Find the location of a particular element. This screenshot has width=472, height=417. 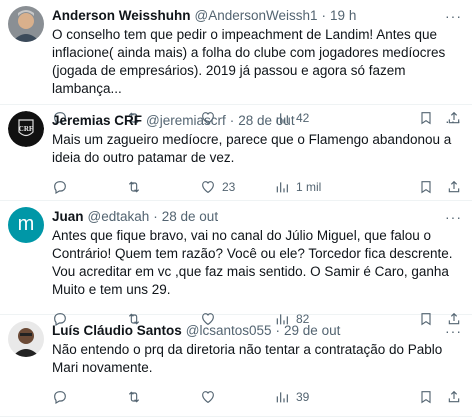

svg-text: CRF is located at coordinates (26, 129).